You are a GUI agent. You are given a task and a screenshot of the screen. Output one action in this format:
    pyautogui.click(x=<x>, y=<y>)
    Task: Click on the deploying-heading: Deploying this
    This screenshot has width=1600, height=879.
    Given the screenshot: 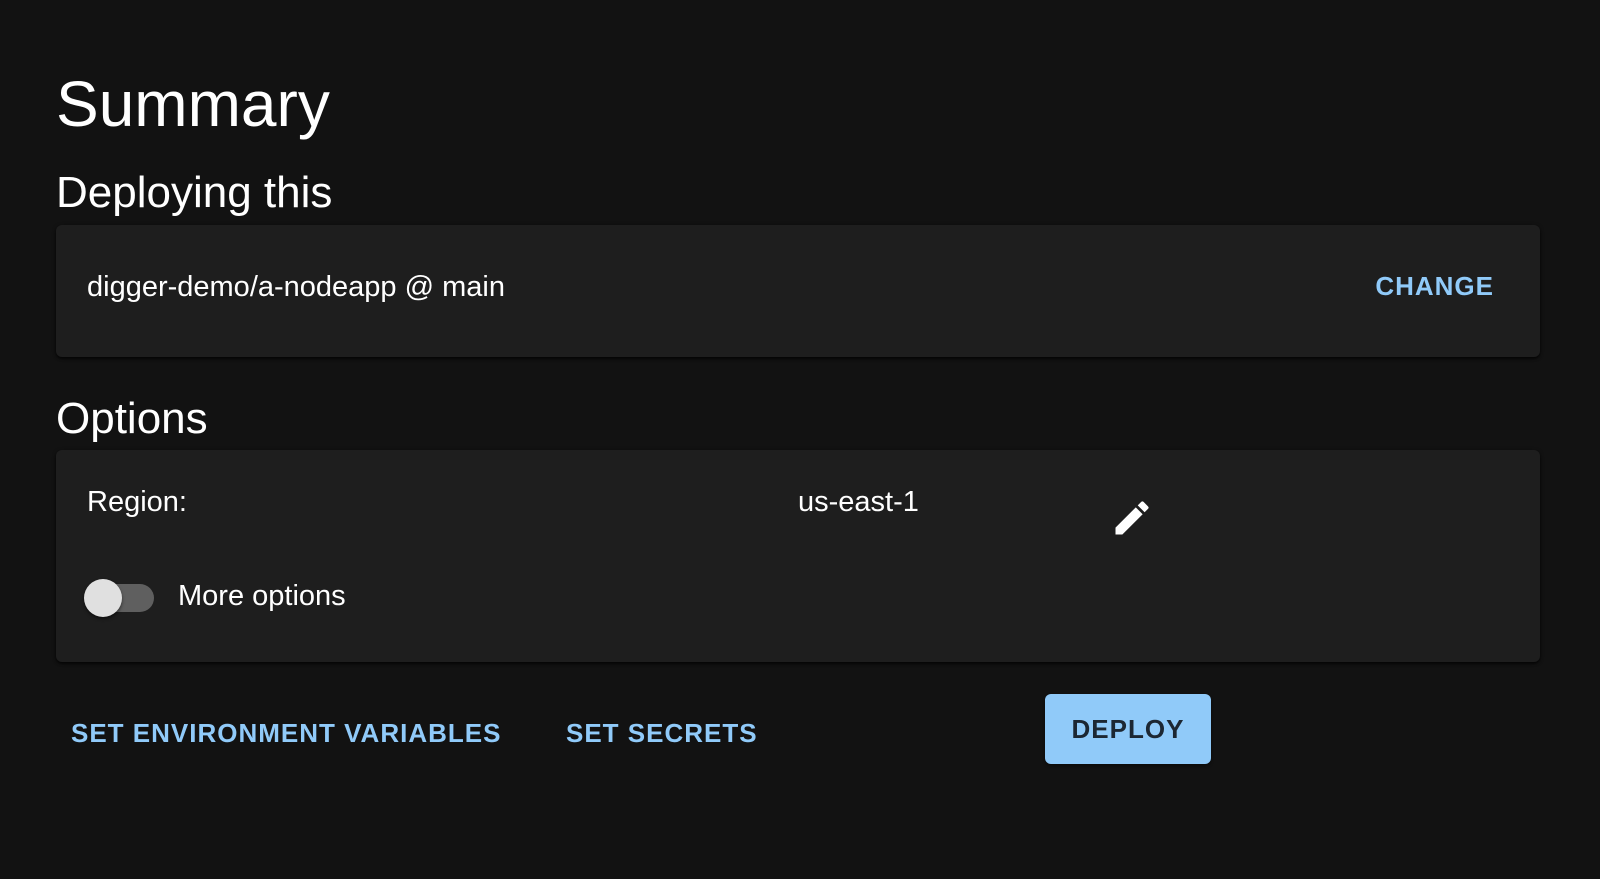 What is the action you would take?
    pyautogui.click(x=194, y=192)
    